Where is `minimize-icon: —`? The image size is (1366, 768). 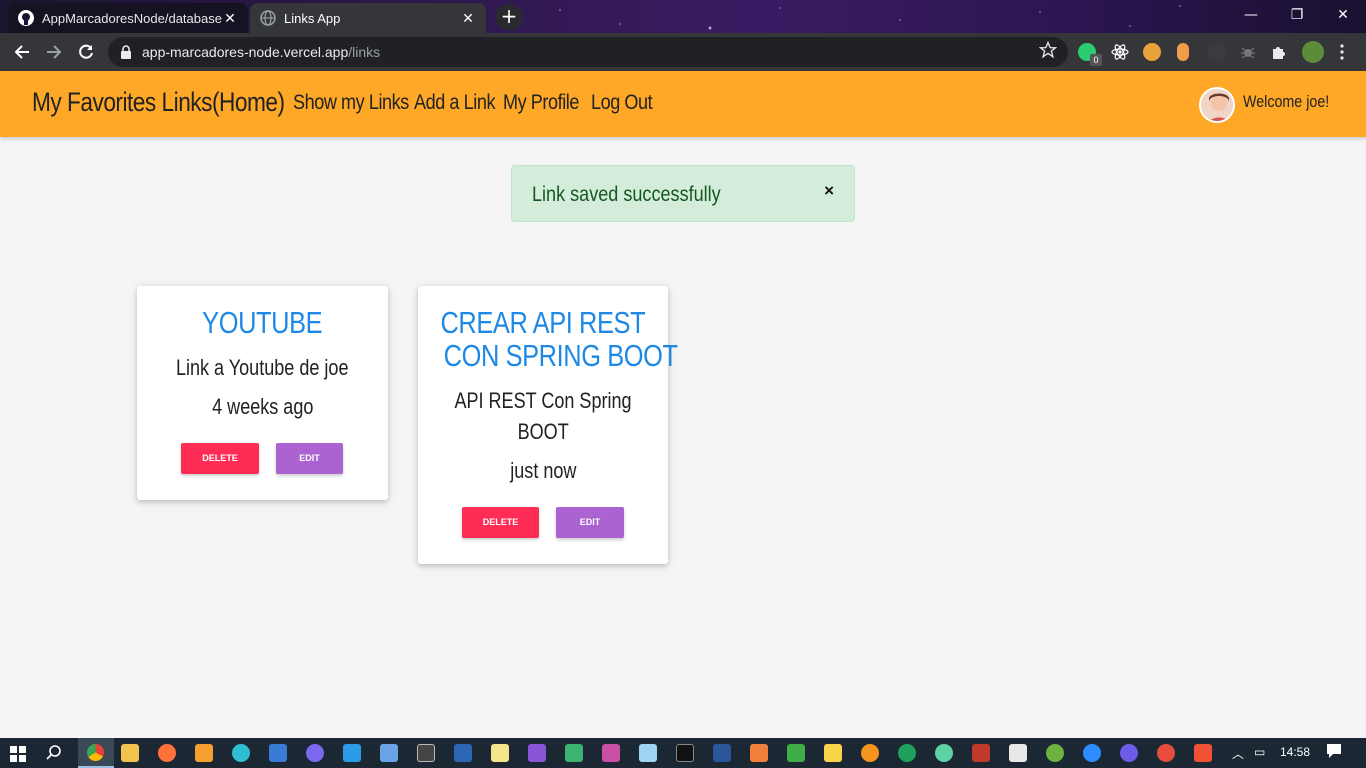
minimize-icon: — is located at coordinates (1251, 15).